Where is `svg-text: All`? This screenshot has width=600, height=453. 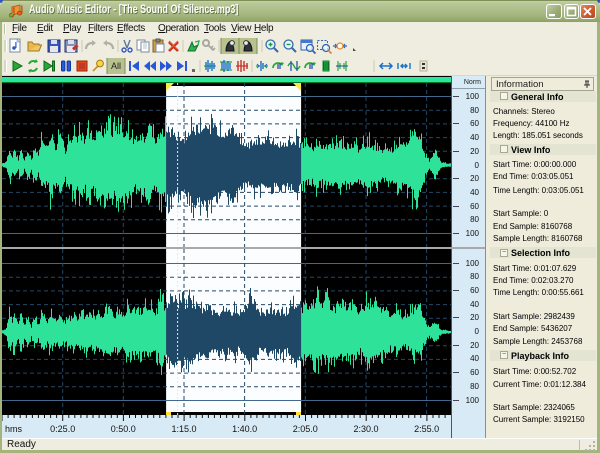
svg-text: All is located at coordinates (116, 66).